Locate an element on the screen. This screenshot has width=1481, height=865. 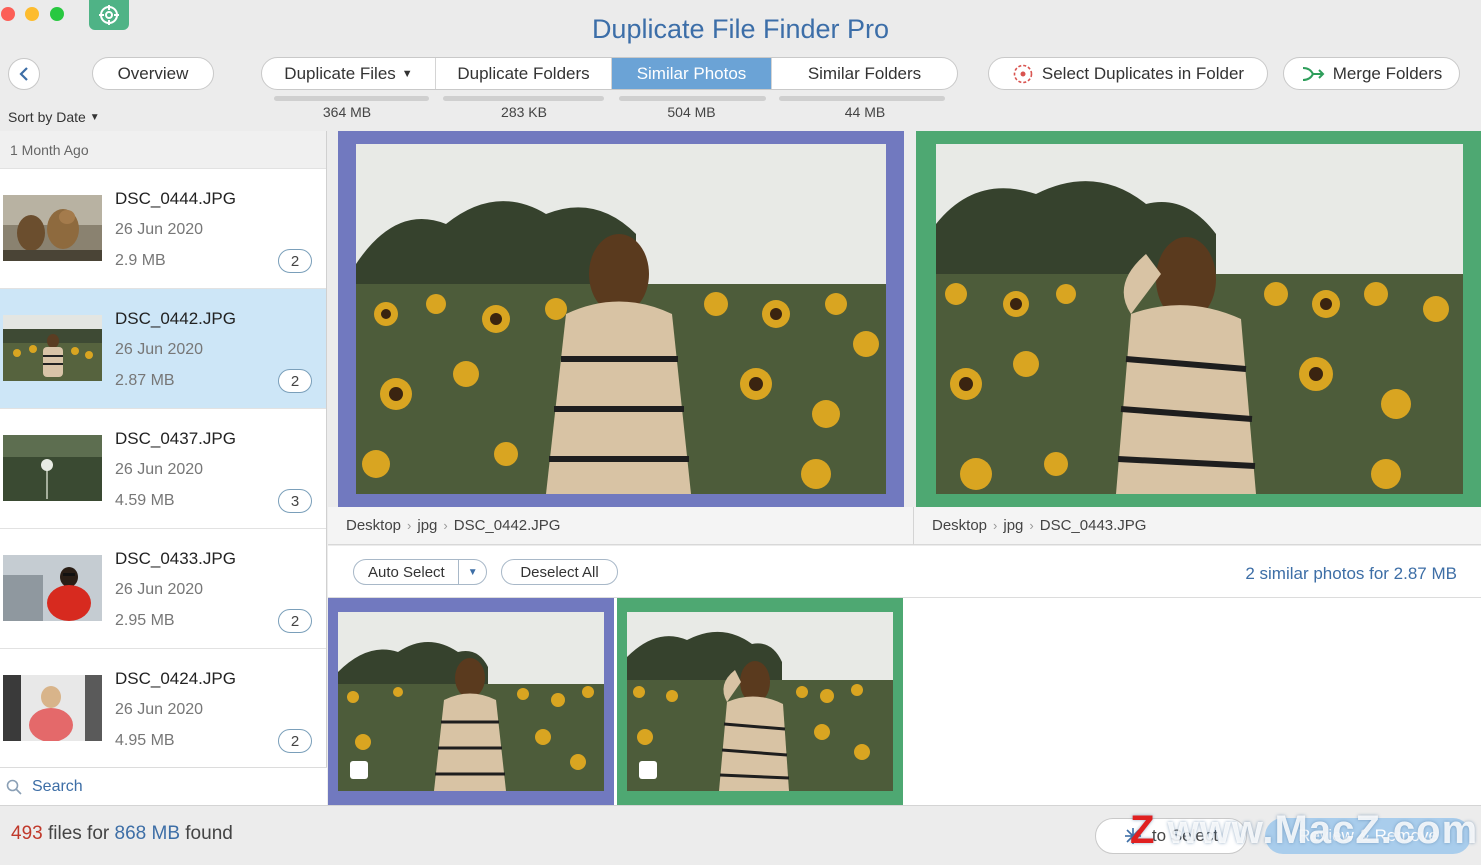
tab-duplicate-folders: Duplicate Folders is located at coordinates (524, 73).